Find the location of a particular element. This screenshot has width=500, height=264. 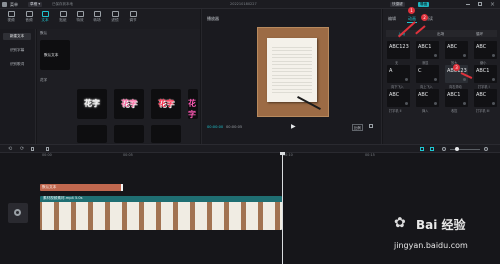

title-bar: 菜单 草稿 ▾ 已保存到本地 202210180227 快捷键 导出 × is located at coordinates (250, 4).